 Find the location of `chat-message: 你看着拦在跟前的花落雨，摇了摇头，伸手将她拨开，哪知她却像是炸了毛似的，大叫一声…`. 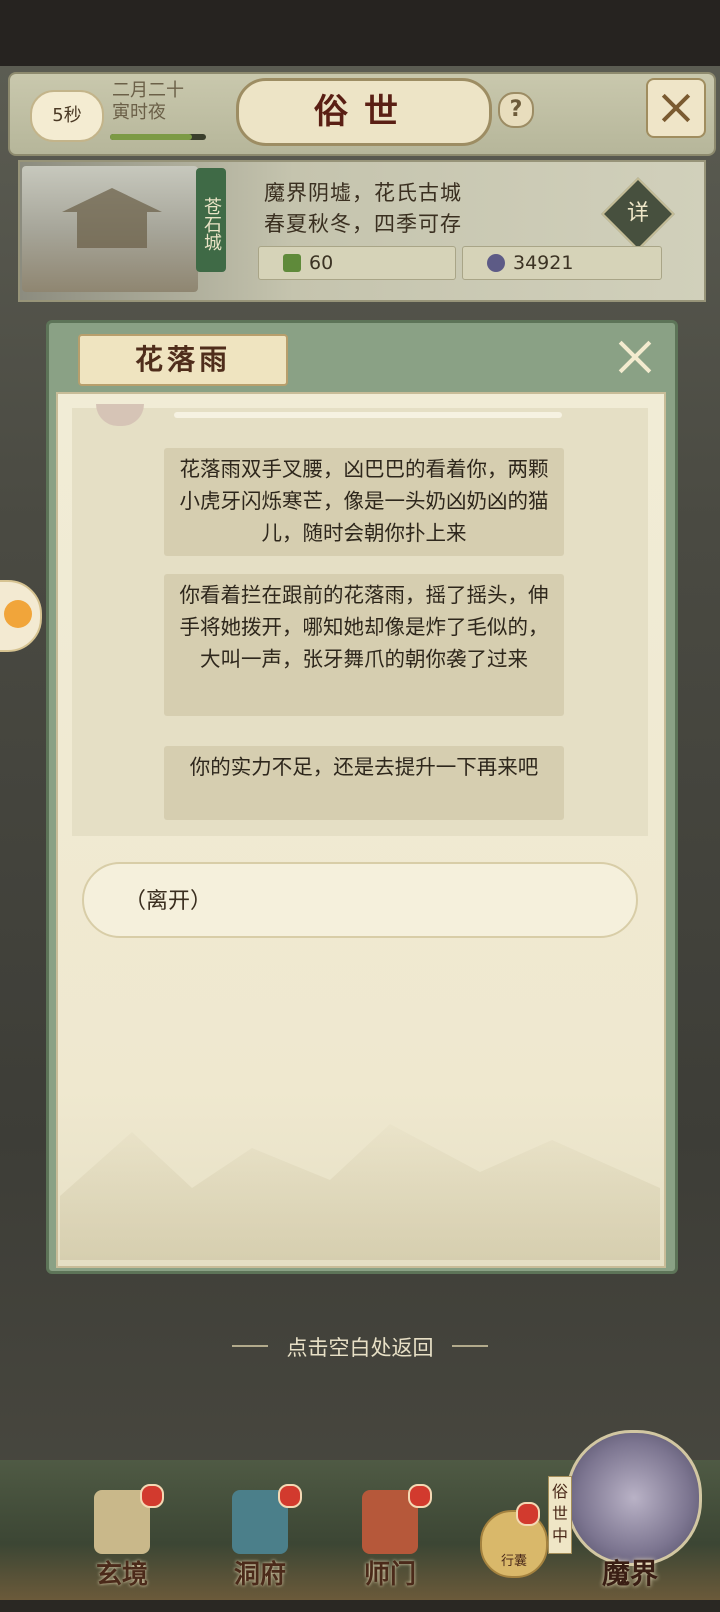

chat-message: 你看着拦在跟前的花落雨，摇了摇头，伸手将她拨开，哪知她却像是炸了毛似的，大叫一声… is located at coordinates (364, 645).